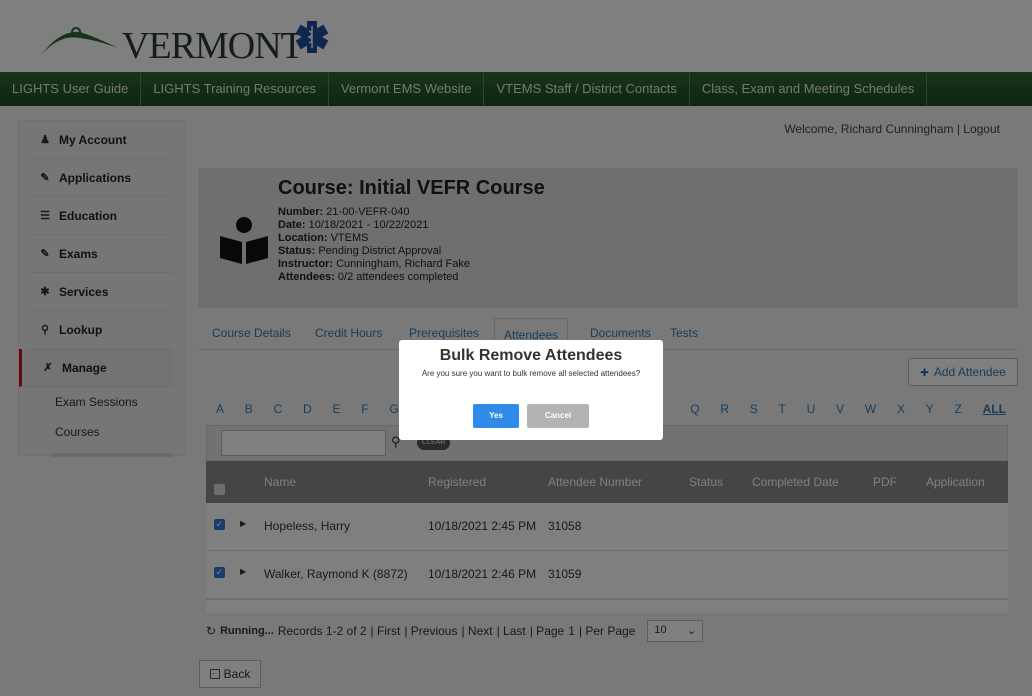  Describe the element at coordinates (496, 416) in the screenshot. I see `yes-button: Yes` at that location.